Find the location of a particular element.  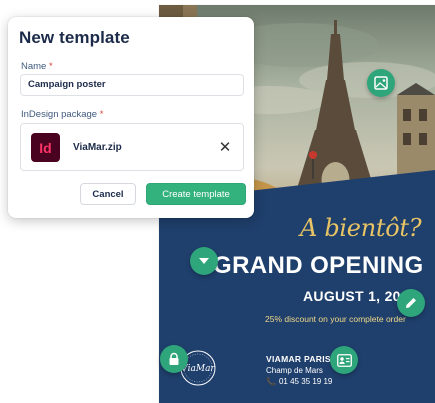

lock-icon is located at coordinates (174, 358).